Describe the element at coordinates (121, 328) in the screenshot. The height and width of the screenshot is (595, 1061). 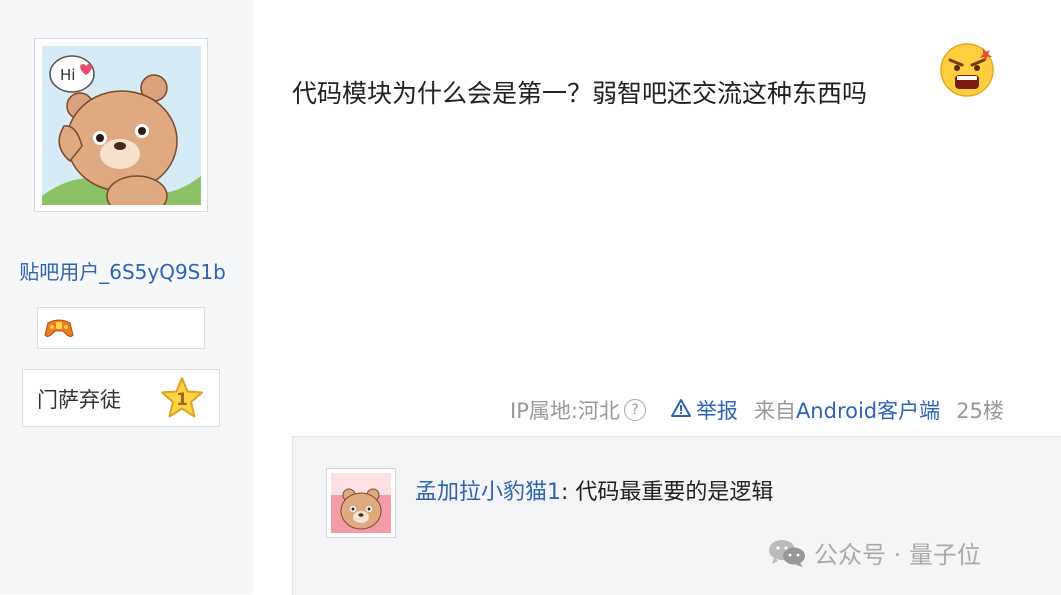
I see `author-badge` at that location.